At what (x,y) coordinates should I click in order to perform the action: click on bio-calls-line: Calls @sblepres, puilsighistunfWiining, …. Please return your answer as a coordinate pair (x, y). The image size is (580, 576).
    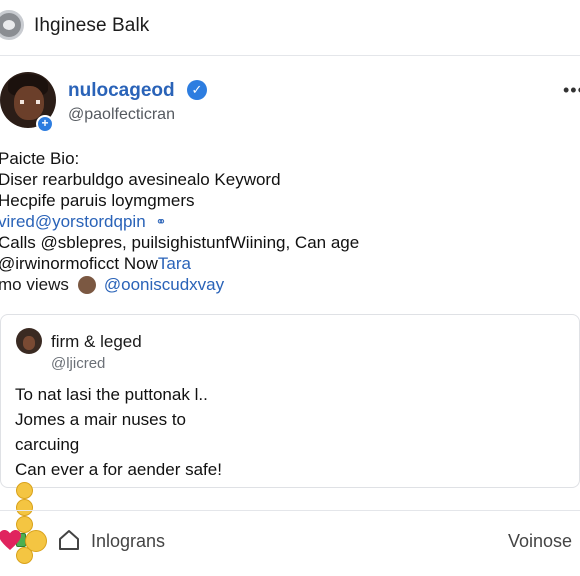
    Looking at the image, I should click on (180, 242).